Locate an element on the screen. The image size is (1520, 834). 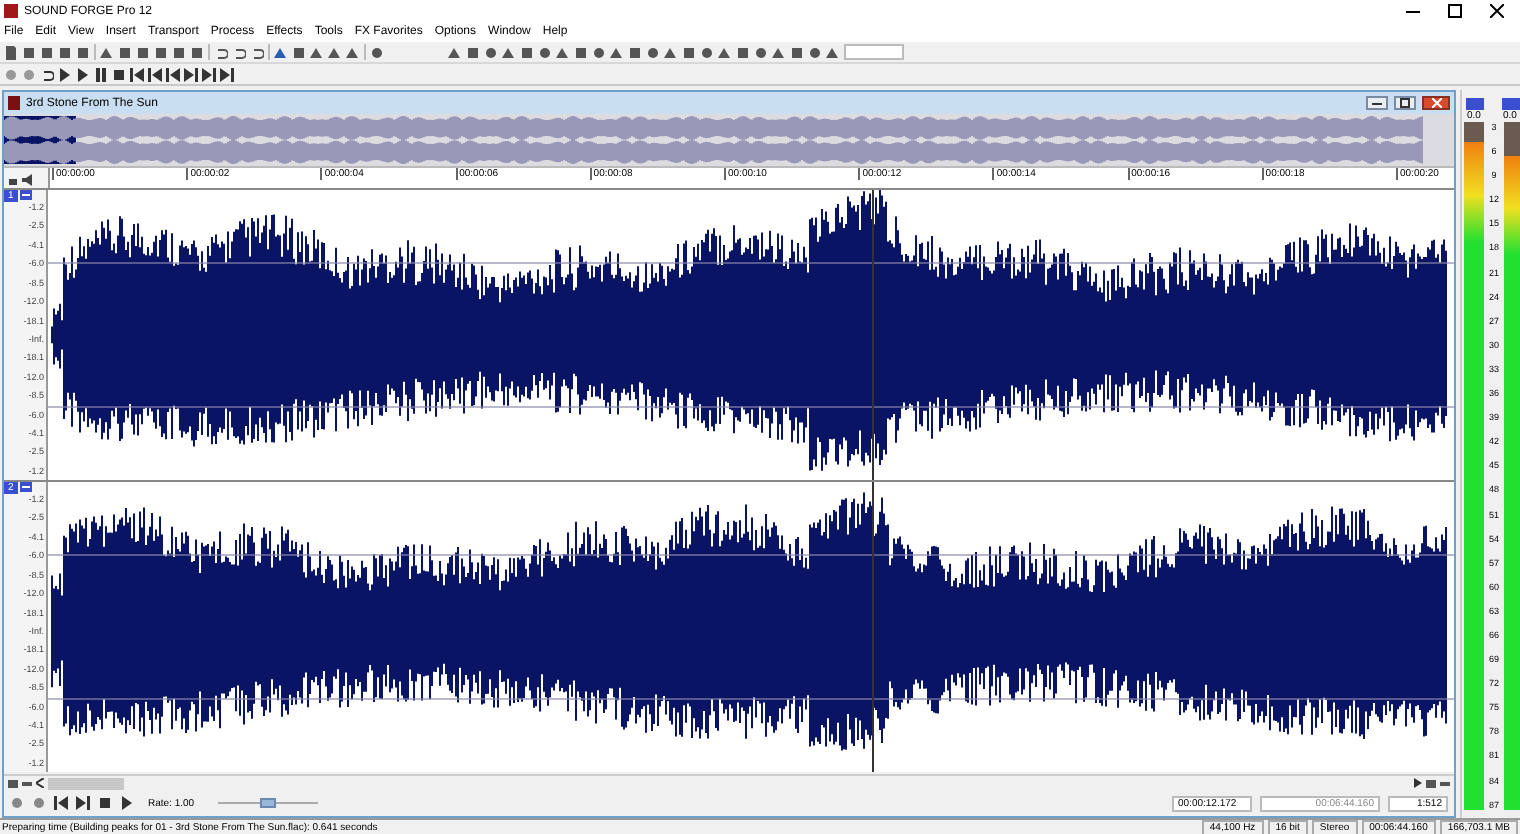
restore-icon is located at coordinates (1405, 103).